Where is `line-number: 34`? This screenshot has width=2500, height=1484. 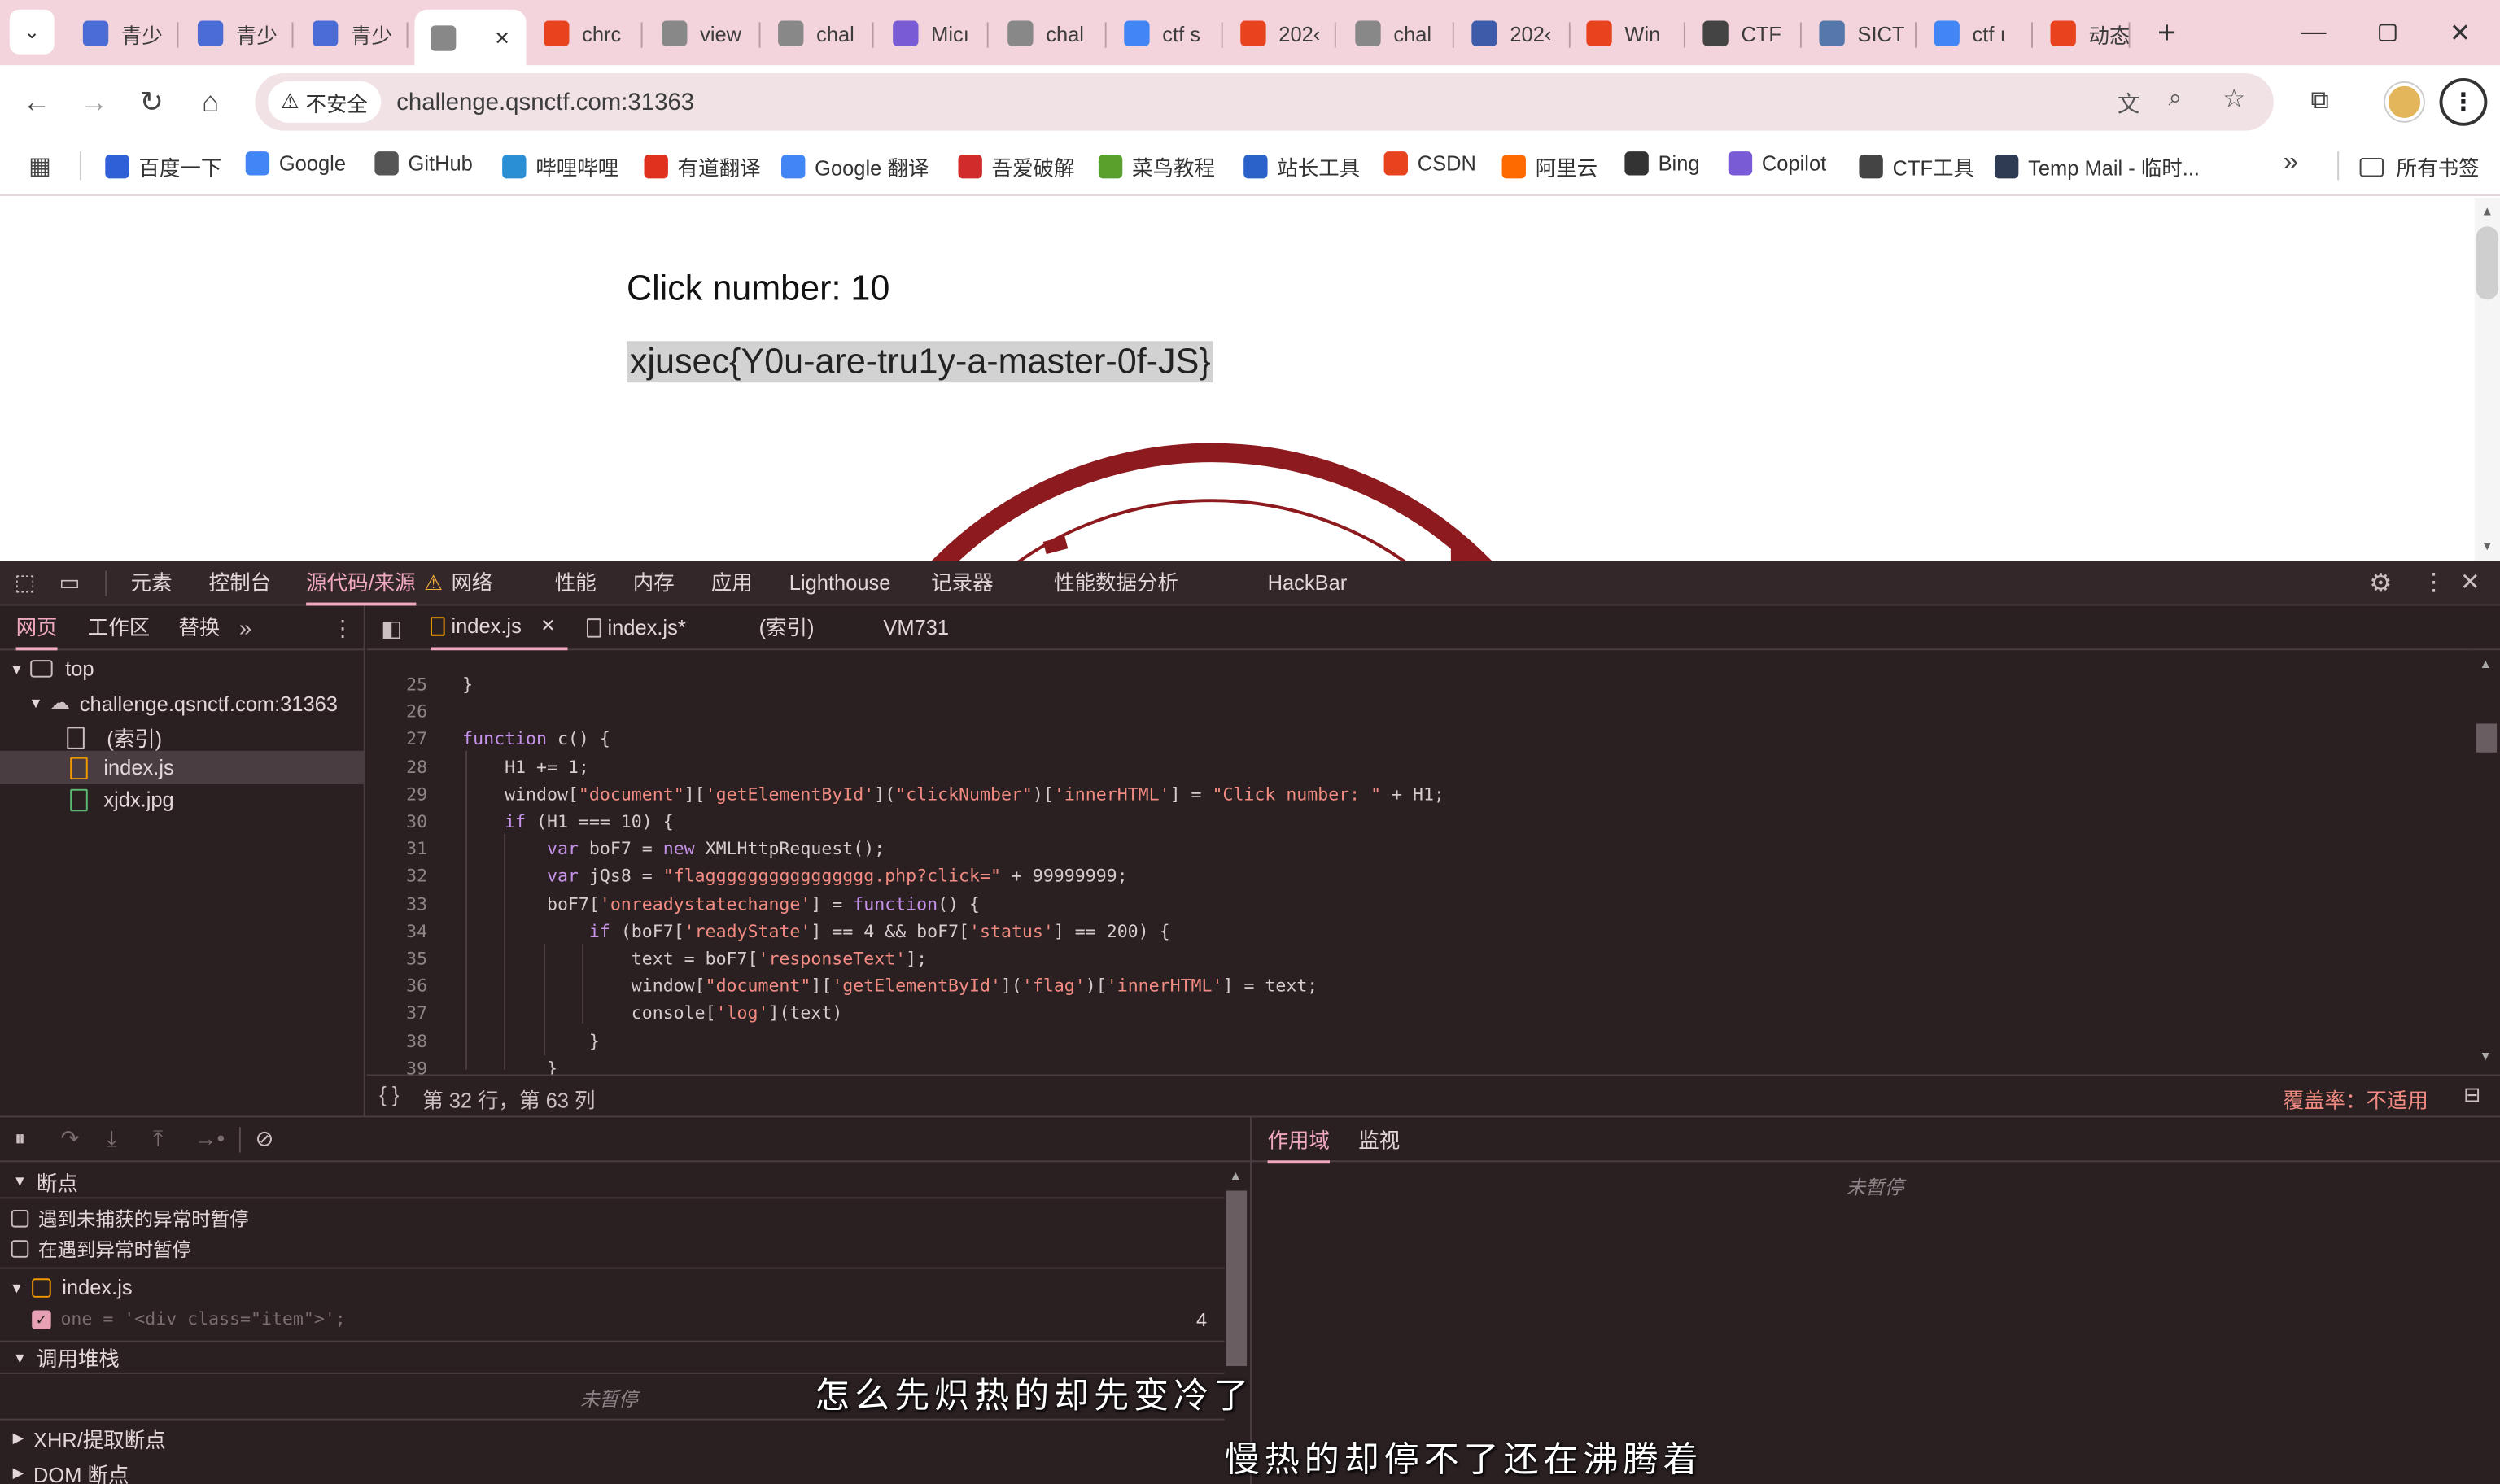 line-number: 34 is located at coordinates (403, 931).